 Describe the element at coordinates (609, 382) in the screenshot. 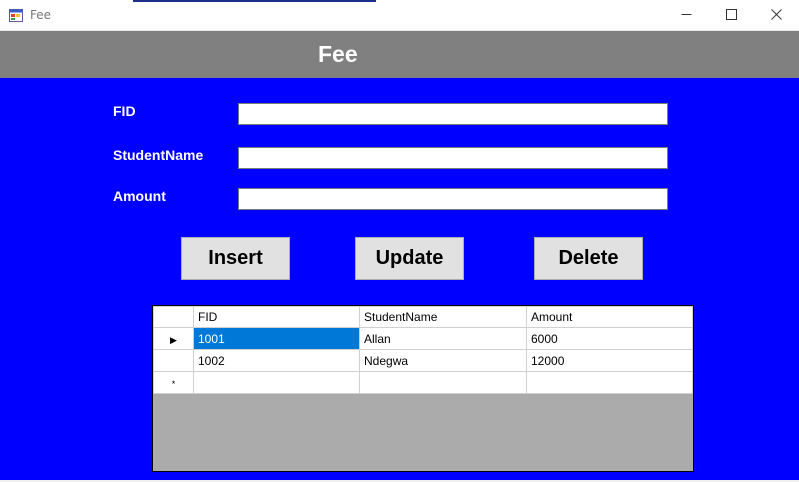

I see `cell-amount` at that location.